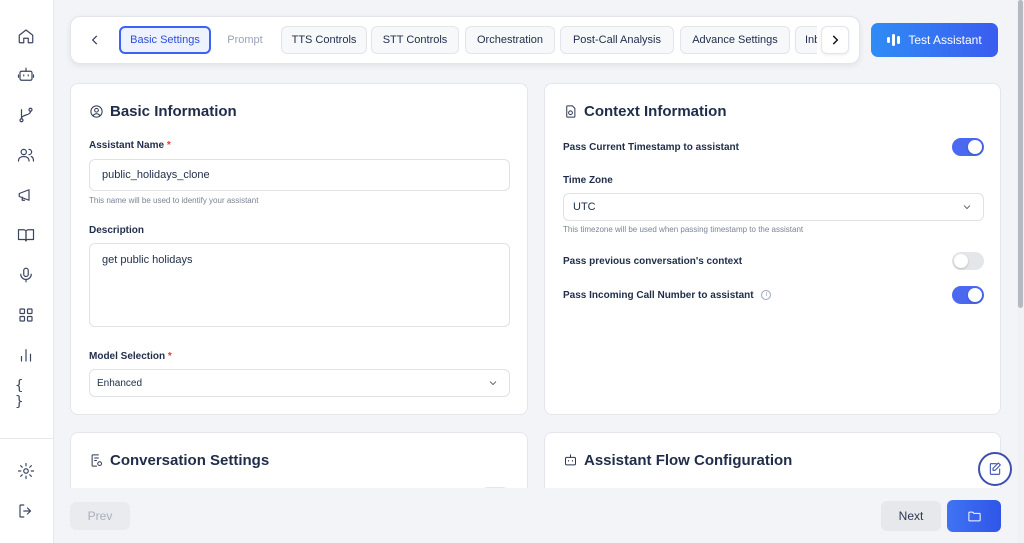 This screenshot has width=1024, height=543. I want to click on incoming-number-toggle, so click(968, 295).